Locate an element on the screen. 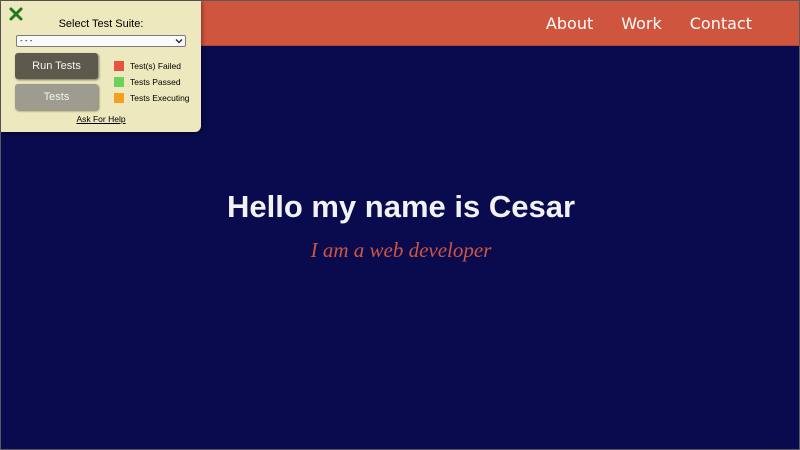 This screenshot has height=450, width=800. failed-swatch is located at coordinates (119, 66).